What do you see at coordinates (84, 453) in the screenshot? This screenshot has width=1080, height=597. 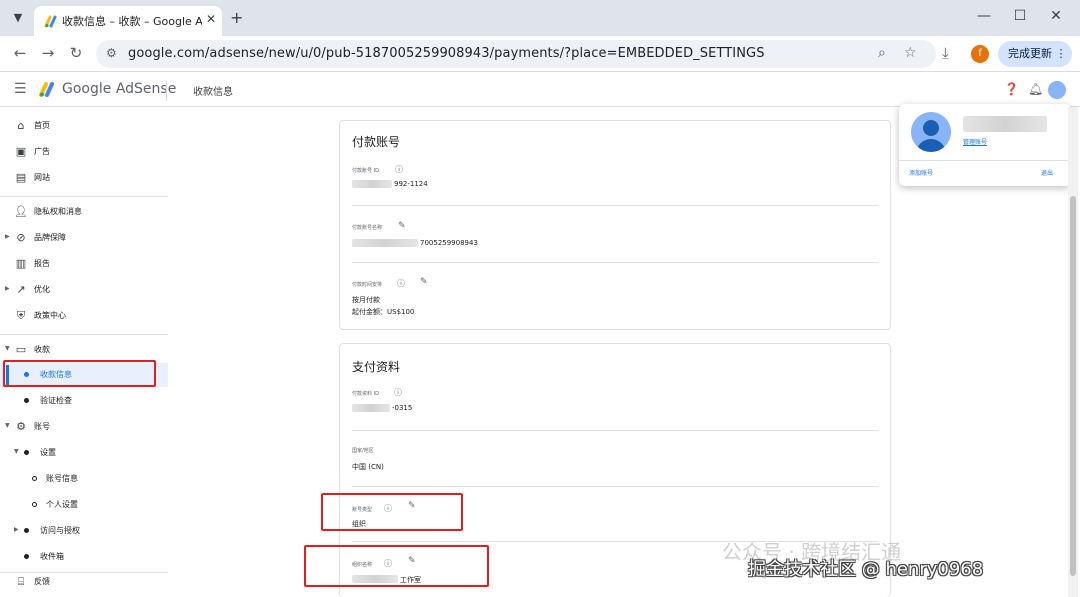 I see `sidebar-item-settings: ▼ 设置` at bounding box center [84, 453].